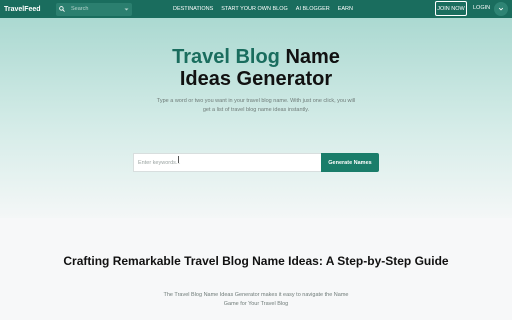  I want to click on page-title: Travel Blog Name Ideas Generator, so click(256, 68).